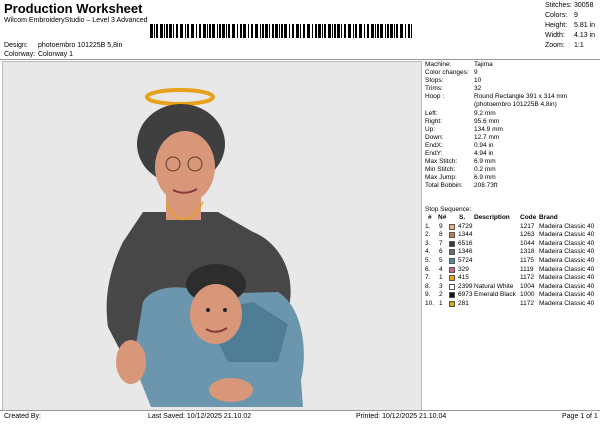 Image resolution: width=600 pixels, height=424 pixels. What do you see at coordinates (555, 45) in the screenshot?
I see `stat-label: Zoom:` at bounding box center [555, 45].